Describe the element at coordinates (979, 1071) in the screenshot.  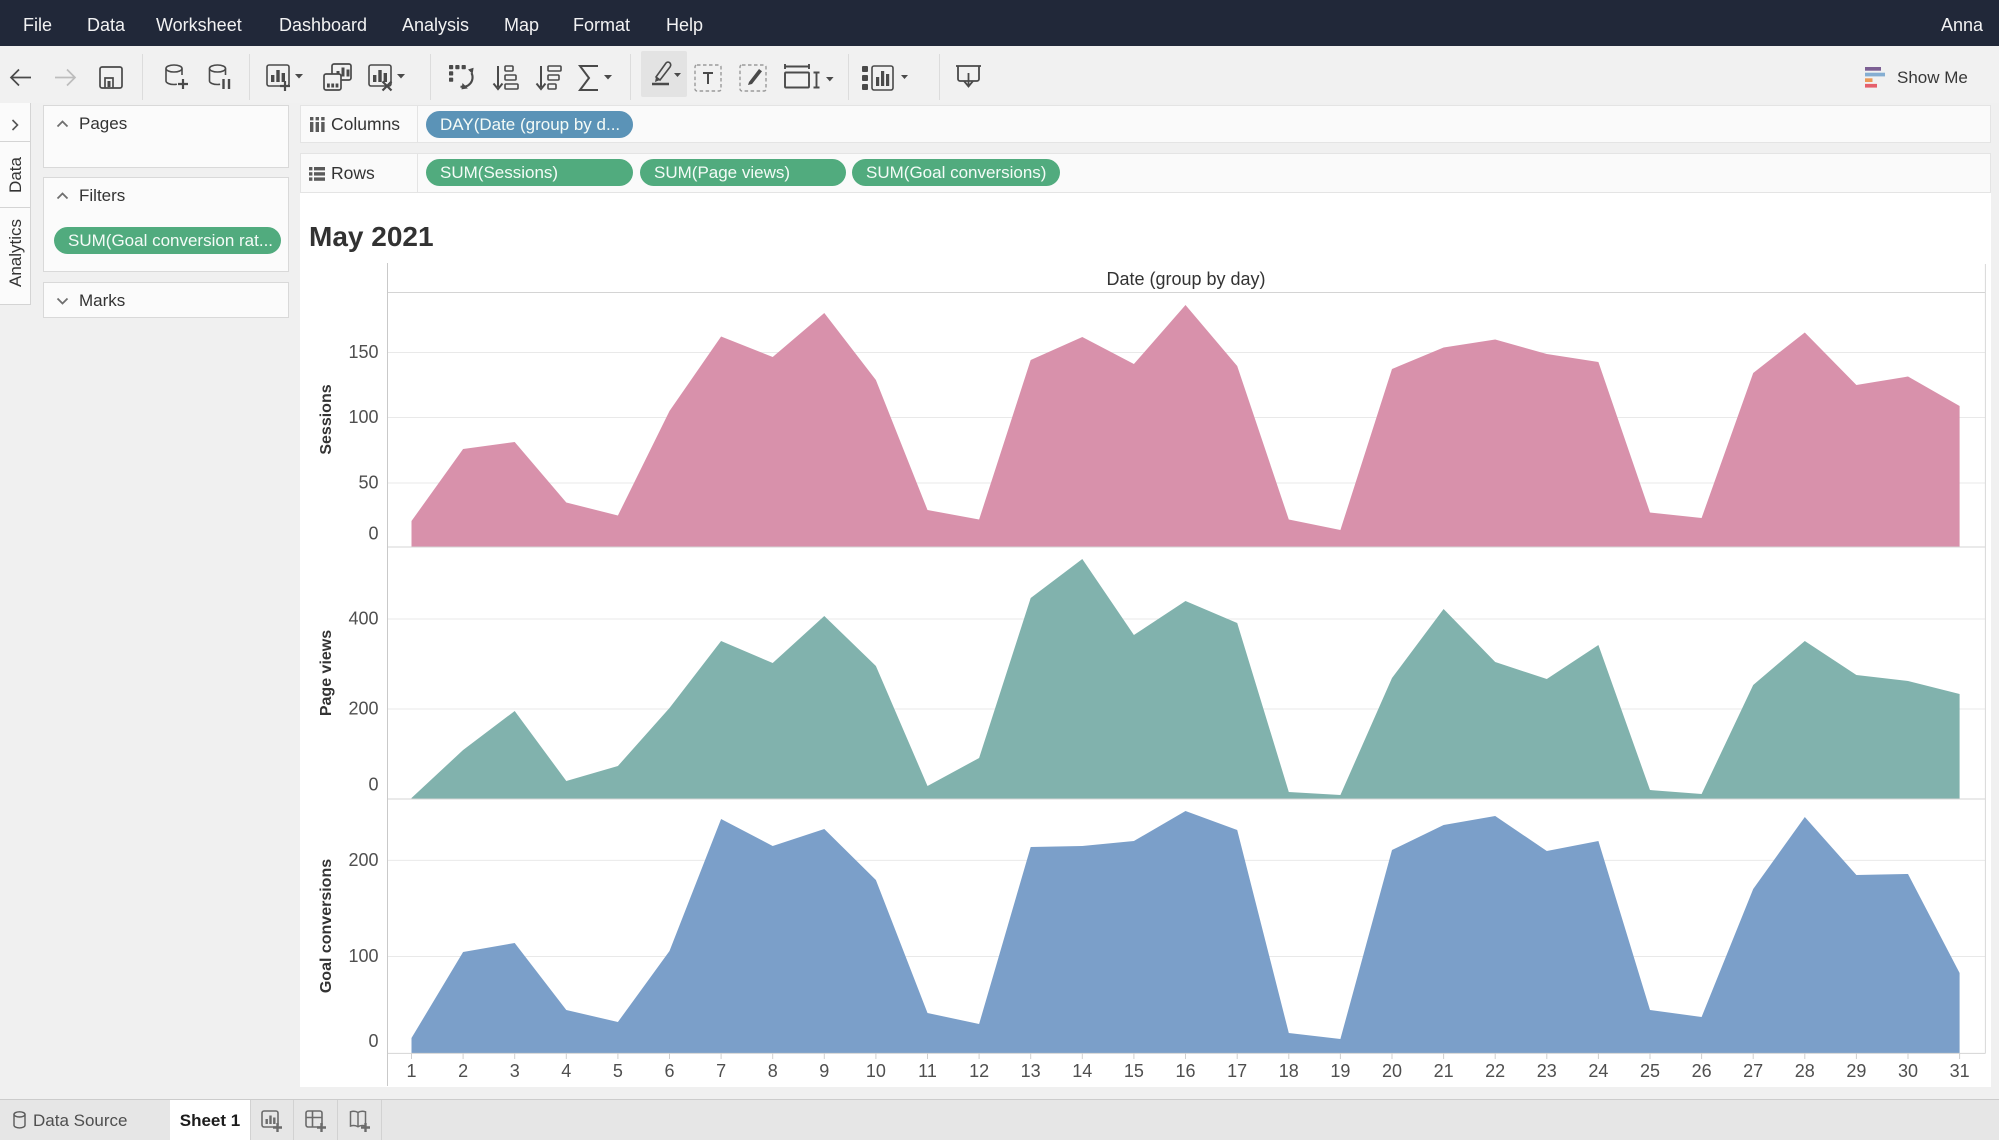
I see `svg-text: 12` at that location.